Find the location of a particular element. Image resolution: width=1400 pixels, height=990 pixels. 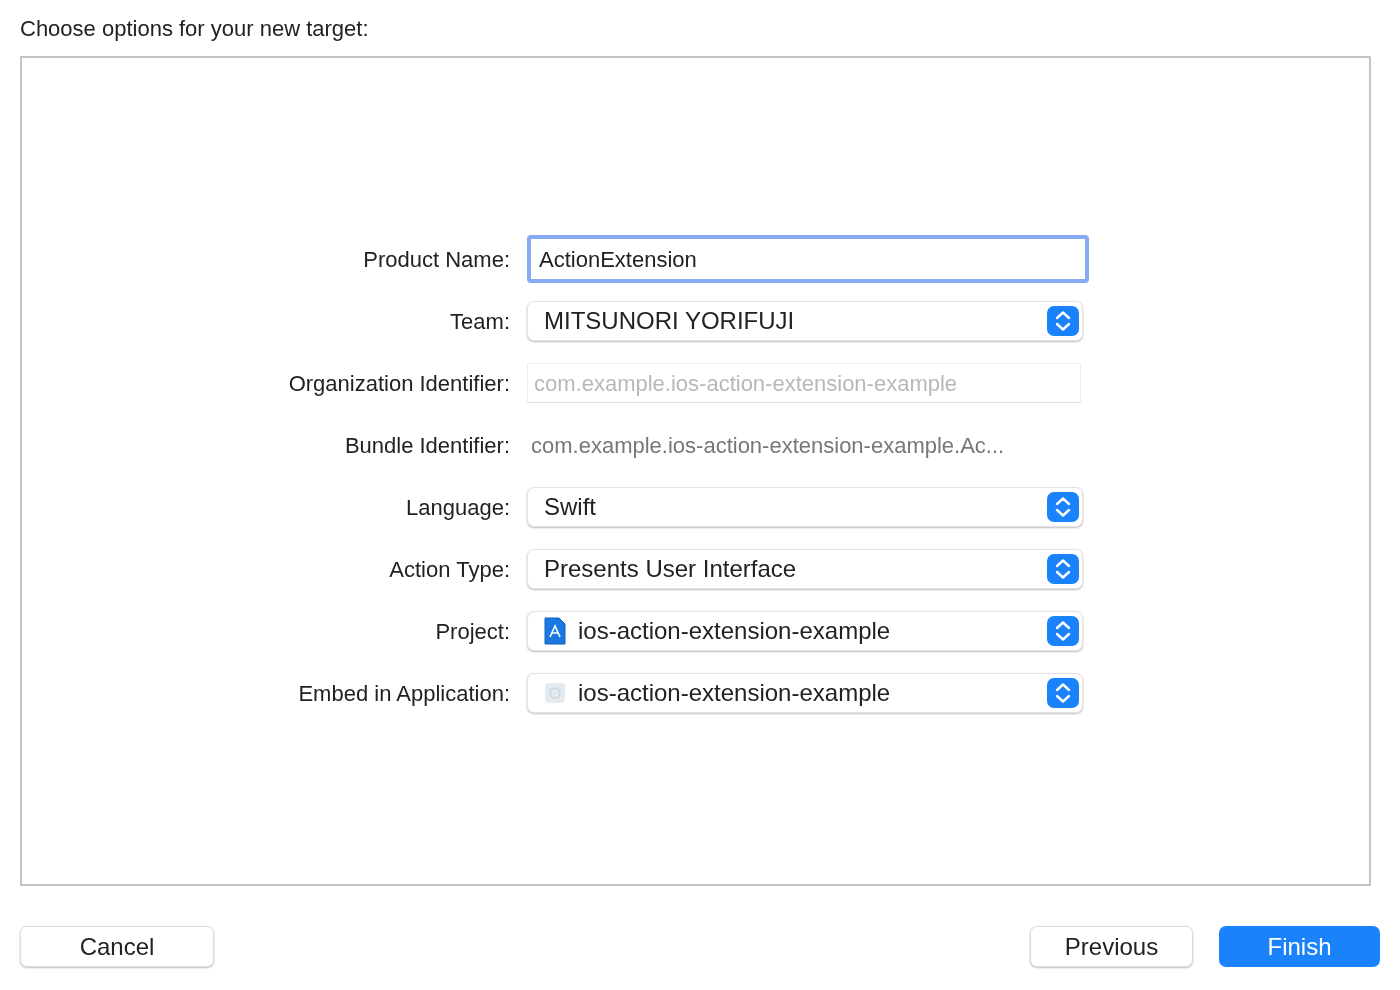

field-label: Project: is located at coordinates (472, 631).